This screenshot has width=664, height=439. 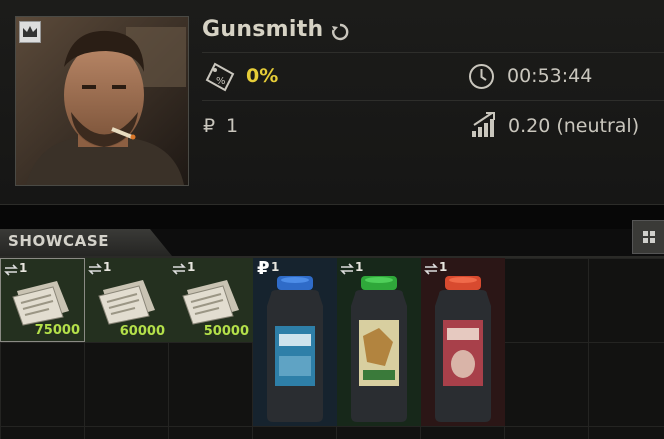 What do you see at coordinates (332, 217) in the screenshot?
I see `section-separator` at bounding box center [332, 217].